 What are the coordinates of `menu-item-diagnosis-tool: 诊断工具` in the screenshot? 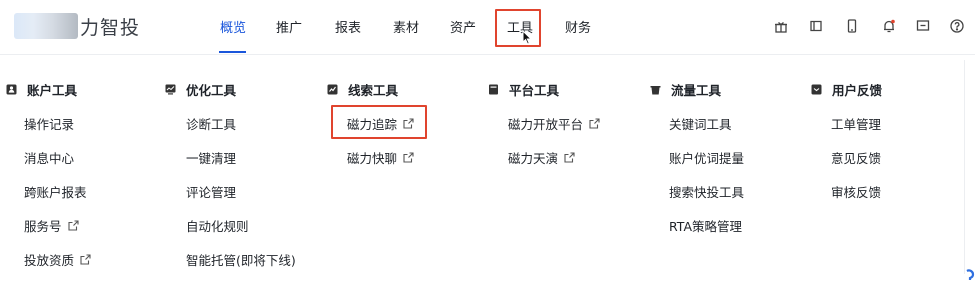 It's located at (211, 123).